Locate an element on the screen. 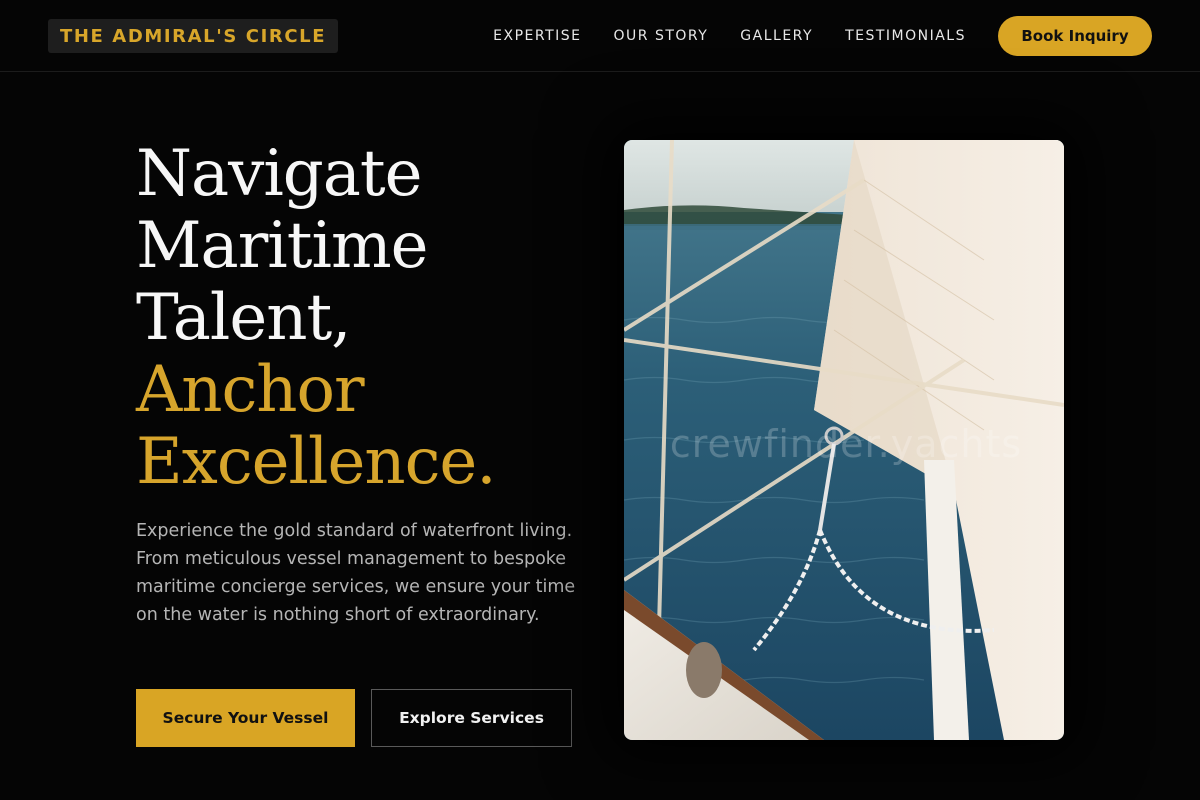 The width and height of the screenshot is (1200, 800). nav-link-gallery: GALLERY is located at coordinates (776, 36).